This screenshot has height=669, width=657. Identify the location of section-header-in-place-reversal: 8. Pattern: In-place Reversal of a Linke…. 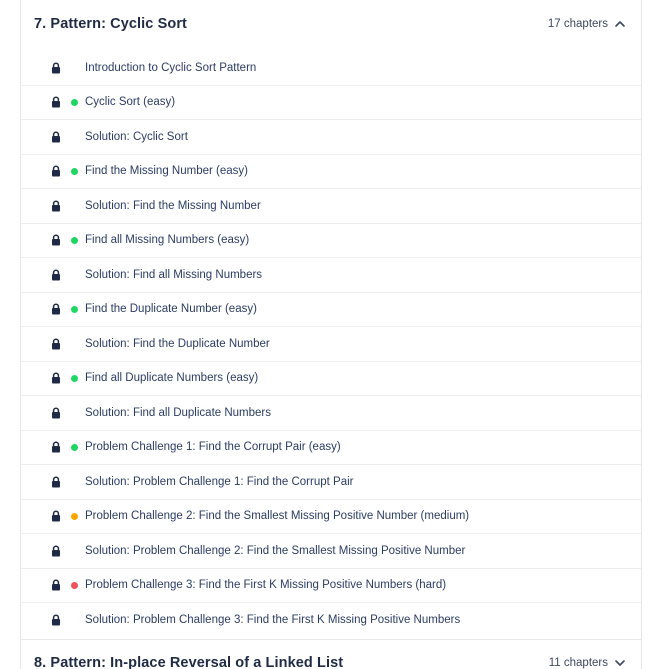
(331, 654).